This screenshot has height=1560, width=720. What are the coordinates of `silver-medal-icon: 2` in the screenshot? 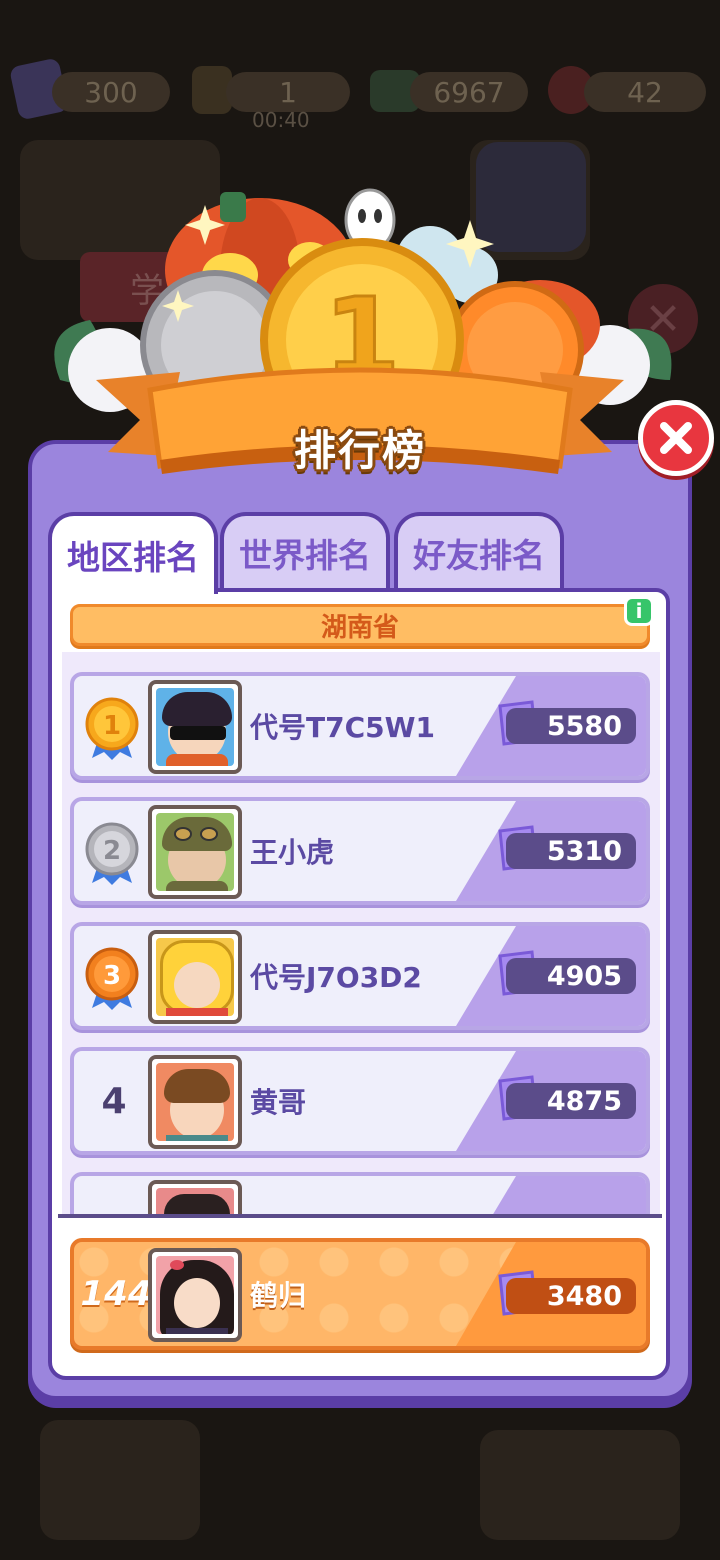 It's located at (112, 853).